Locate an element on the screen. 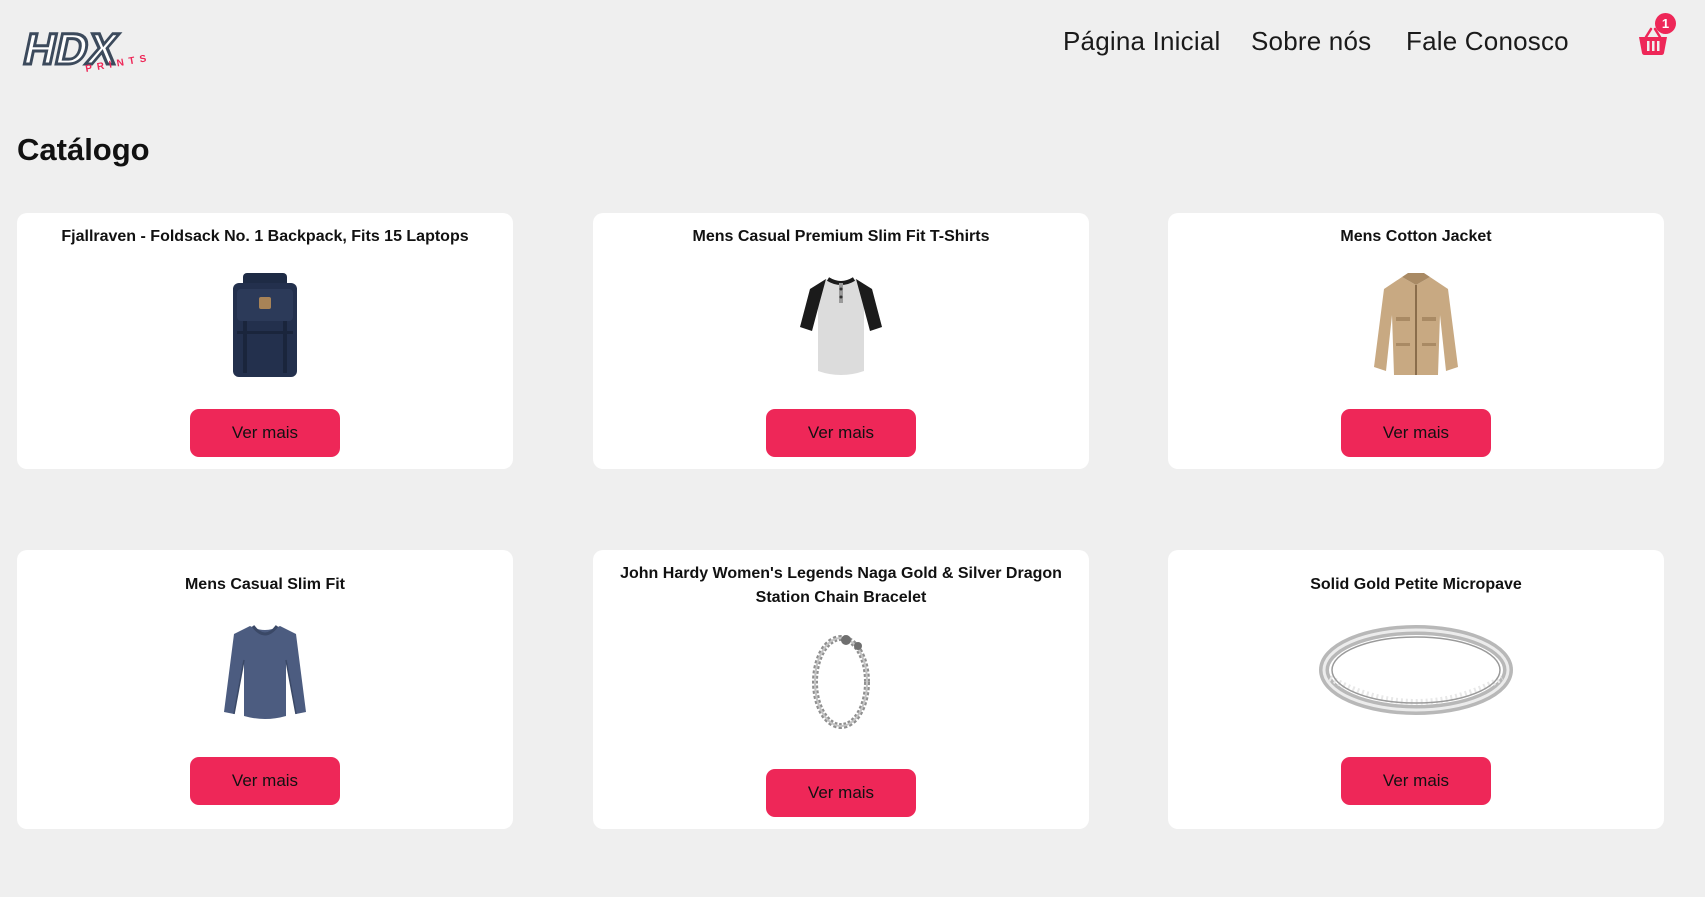 Image resolution: width=1705 pixels, height=897 pixels. nav-home: Página Inicial is located at coordinates (1141, 41).